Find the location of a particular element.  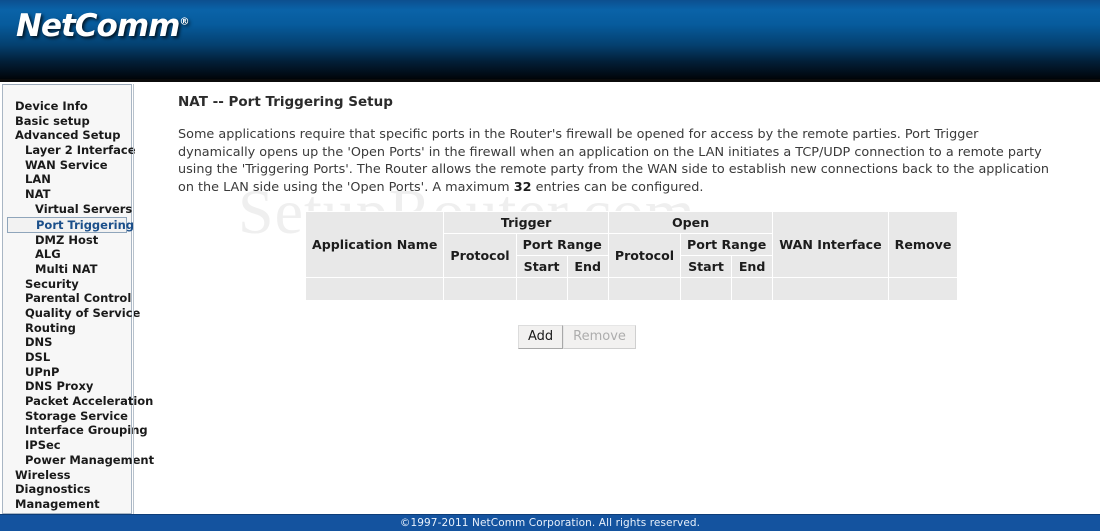

sidebar-item-ipsec: IPSec is located at coordinates (67, 445).